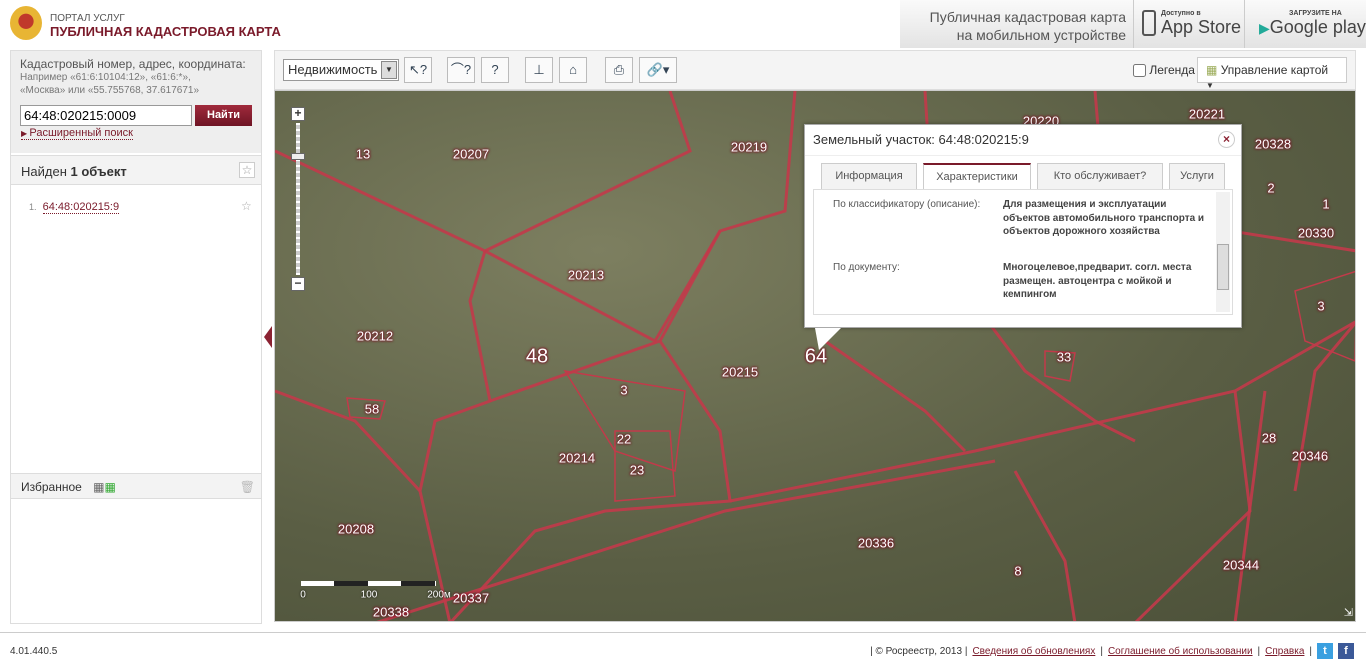  What do you see at coordinates (1023, 155) in the screenshot?
I see `popup-divider` at bounding box center [1023, 155].